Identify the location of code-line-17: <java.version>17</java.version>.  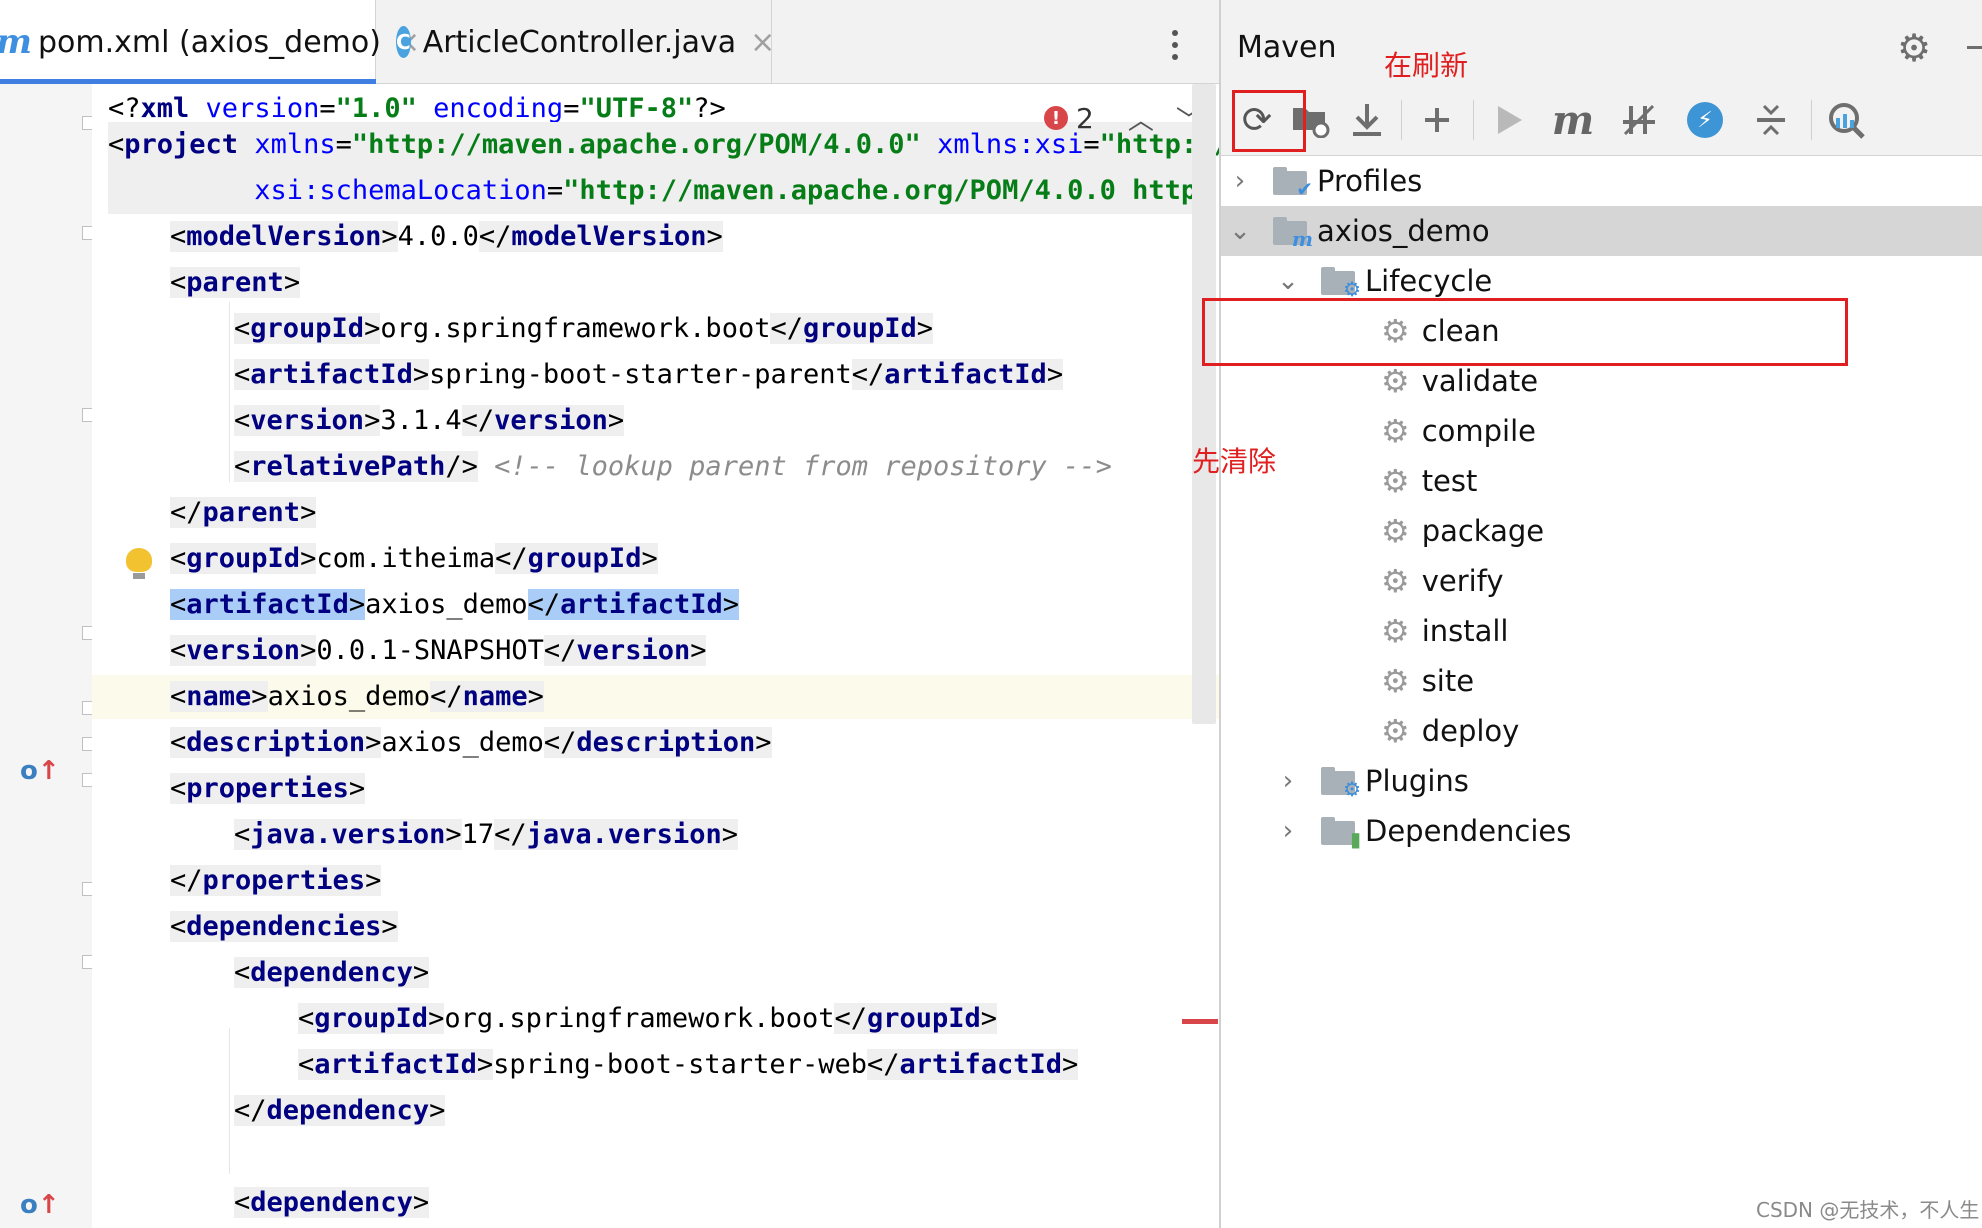
(486, 834).